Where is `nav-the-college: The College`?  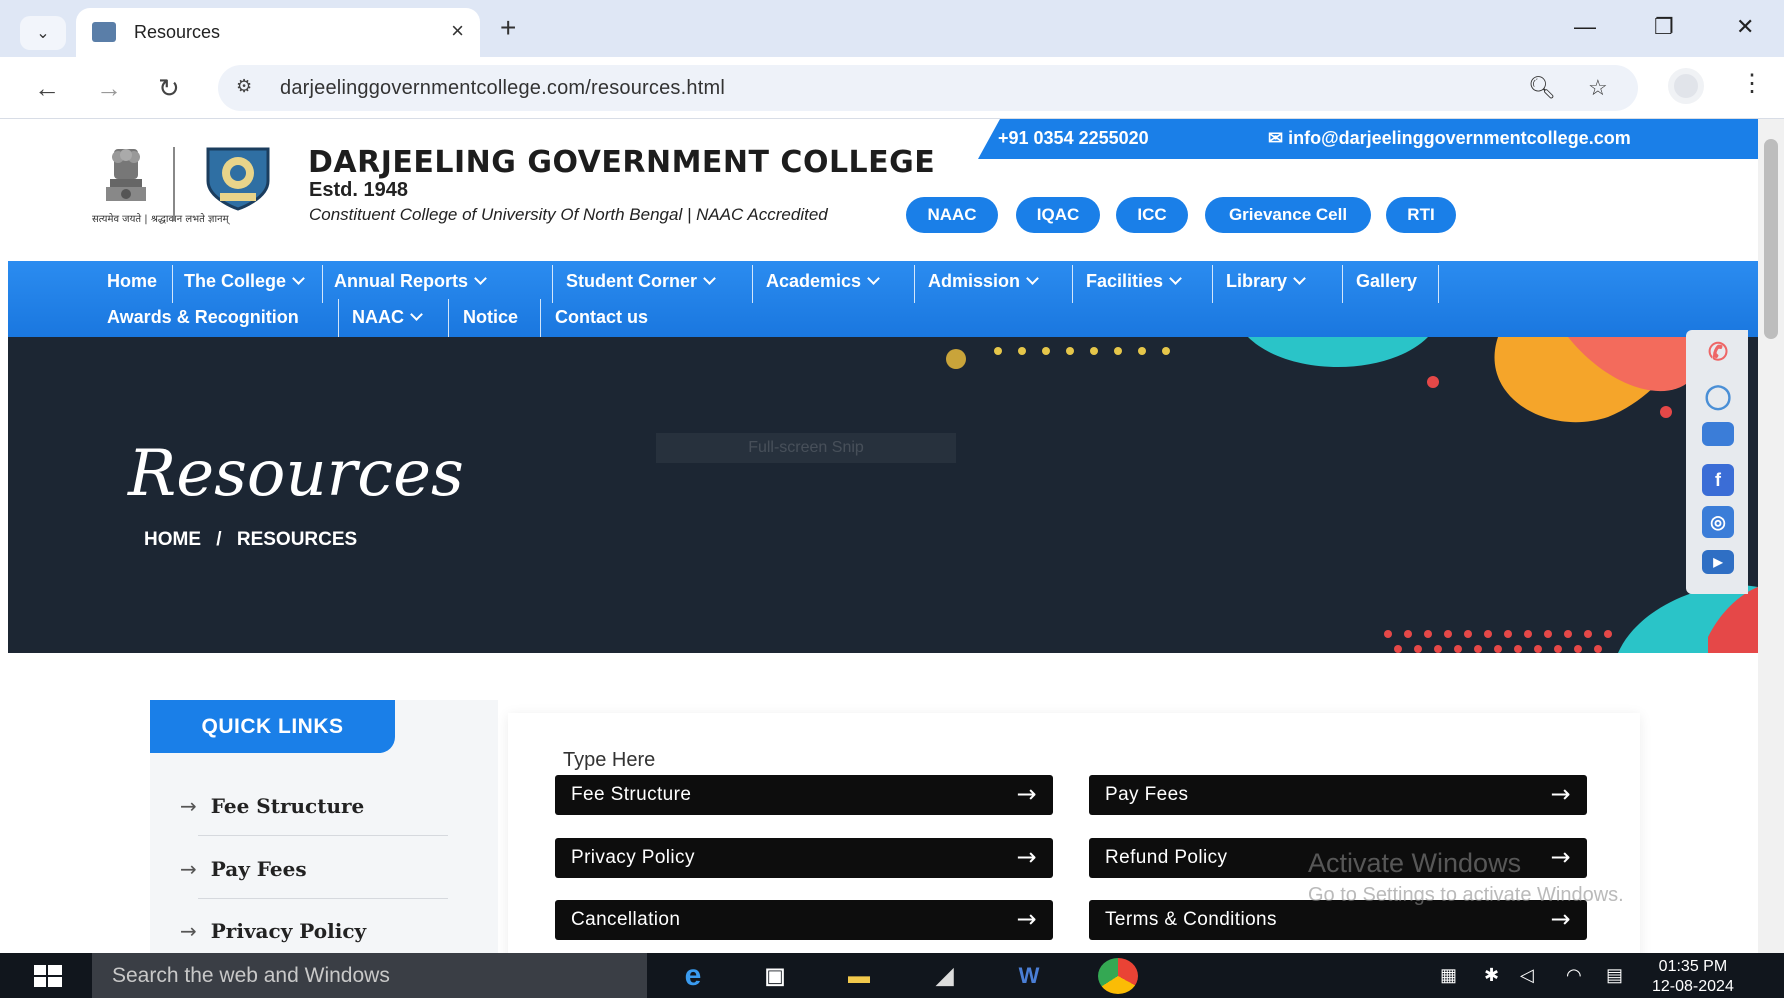
nav-the-college: The College is located at coordinates (244, 281).